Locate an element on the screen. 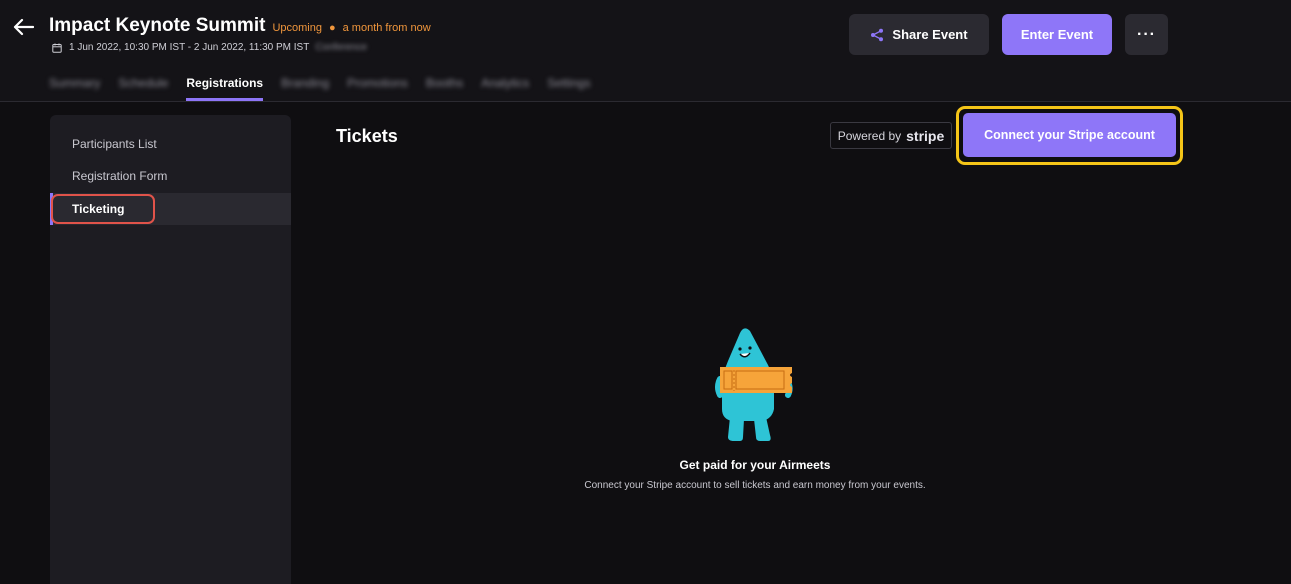  sidebar-item-participants-list: Participants List is located at coordinates (170, 144).